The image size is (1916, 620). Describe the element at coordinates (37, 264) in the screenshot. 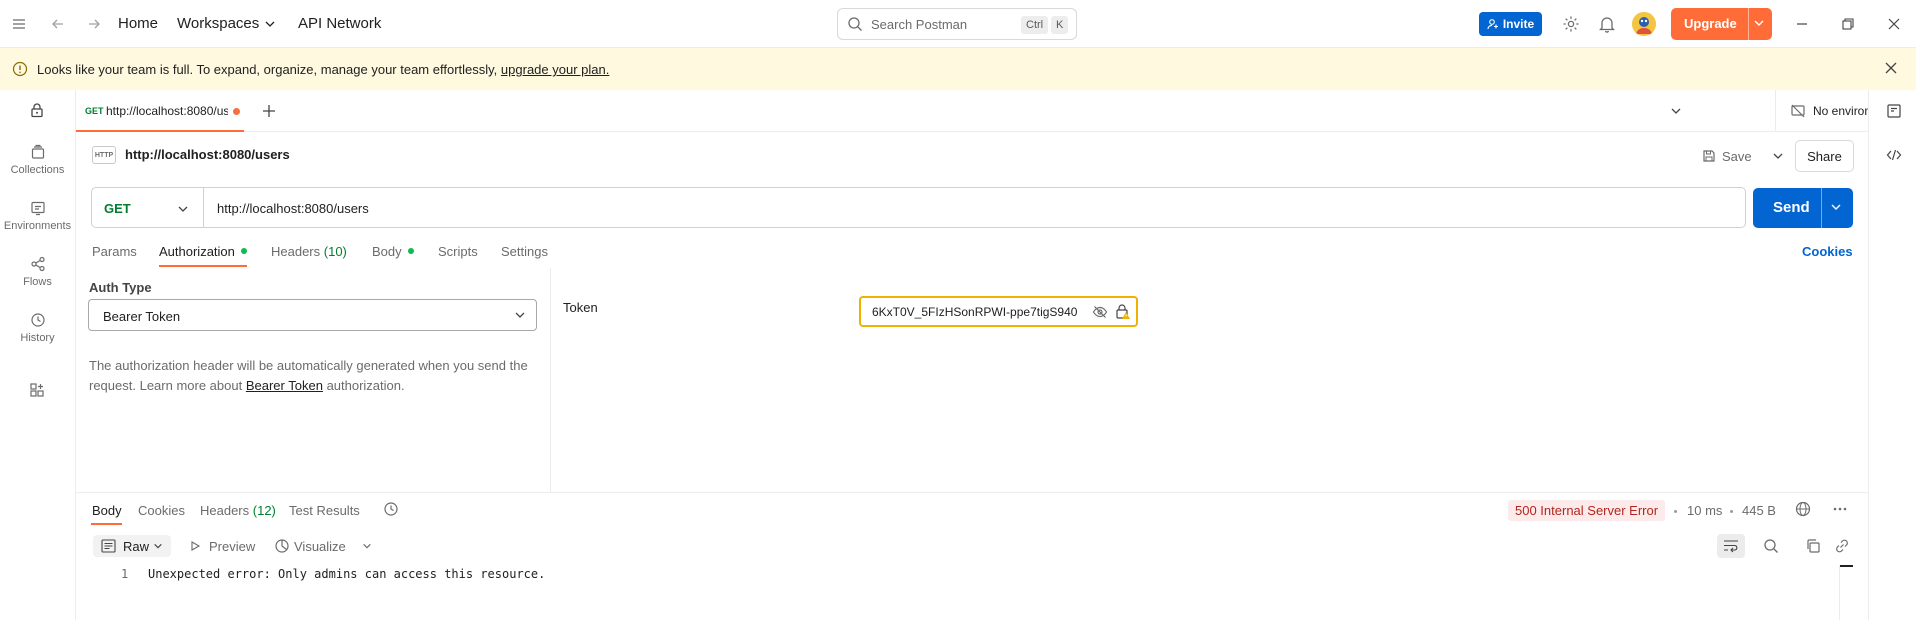

I see `flows-icon` at that location.